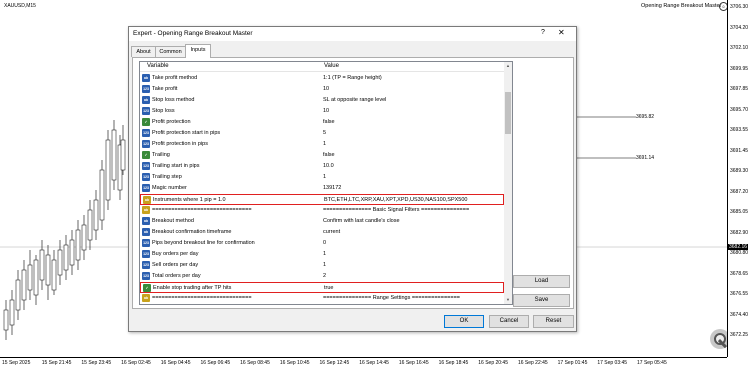 The height and width of the screenshot is (370, 750). What do you see at coordinates (146, 298) in the screenshot?
I see `str-type-icon: ab` at bounding box center [146, 298].